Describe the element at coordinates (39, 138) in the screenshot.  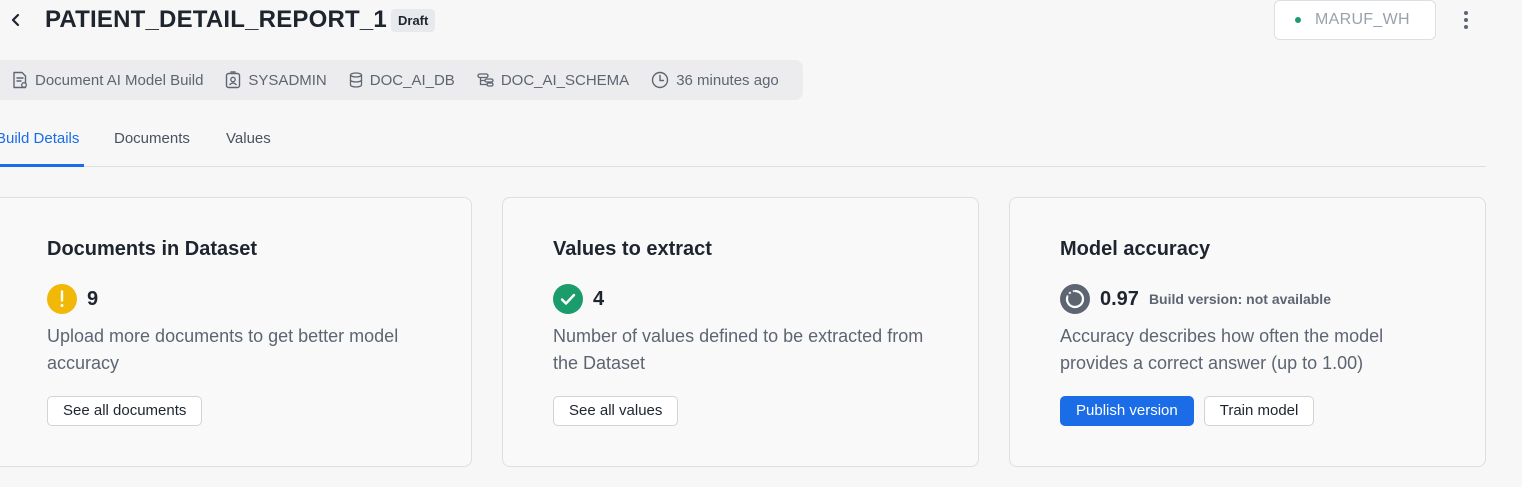
I see `tab-build-details: Build Details` at that location.